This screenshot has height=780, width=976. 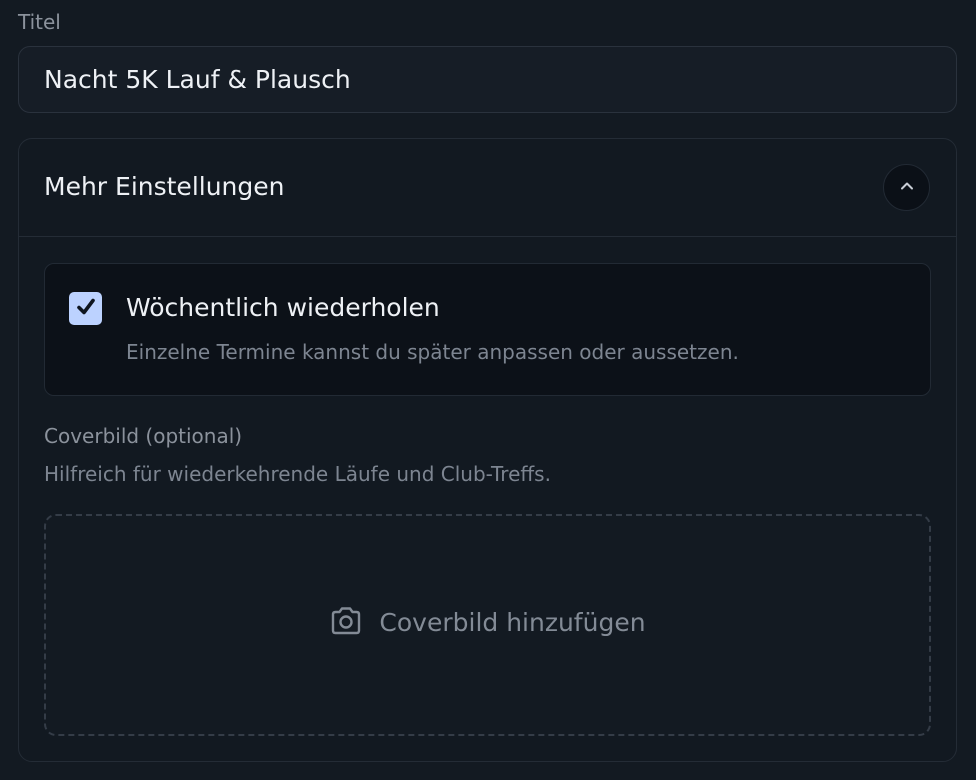 What do you see at coordinates (512, 622) in the screenshot?
I see `add-cover-label: Coverbild hinzufügen` at bounding box center [512, 622].